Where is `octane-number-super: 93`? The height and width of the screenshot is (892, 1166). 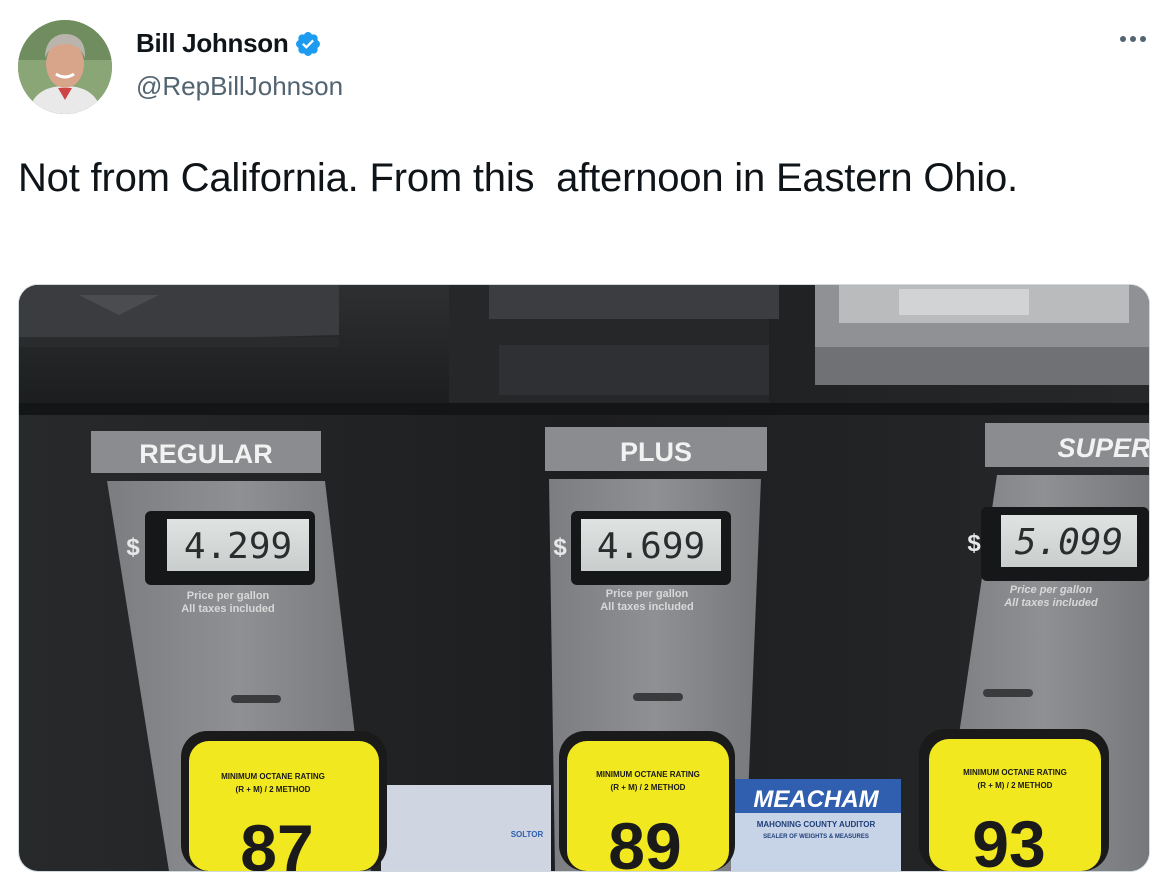 octane-number-super: 93 is located at coordinates (1008, 839).